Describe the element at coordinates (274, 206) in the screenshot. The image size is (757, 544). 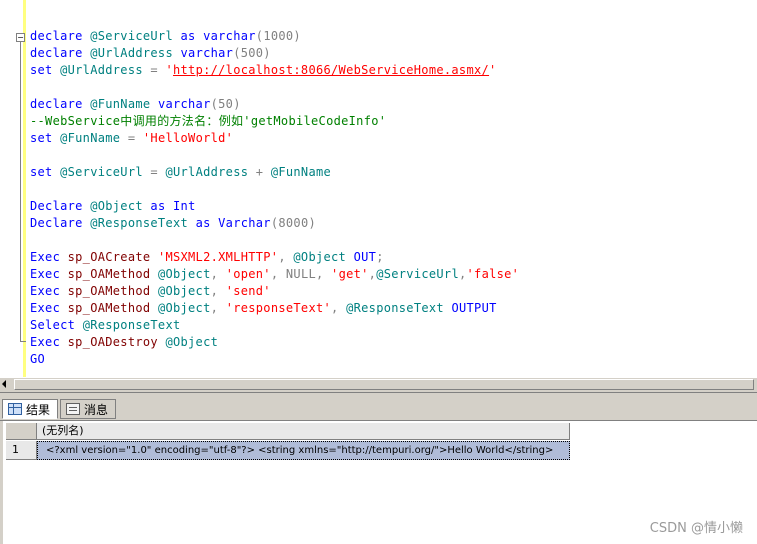
I see `code-line: Declare @Object as Int` at that location.